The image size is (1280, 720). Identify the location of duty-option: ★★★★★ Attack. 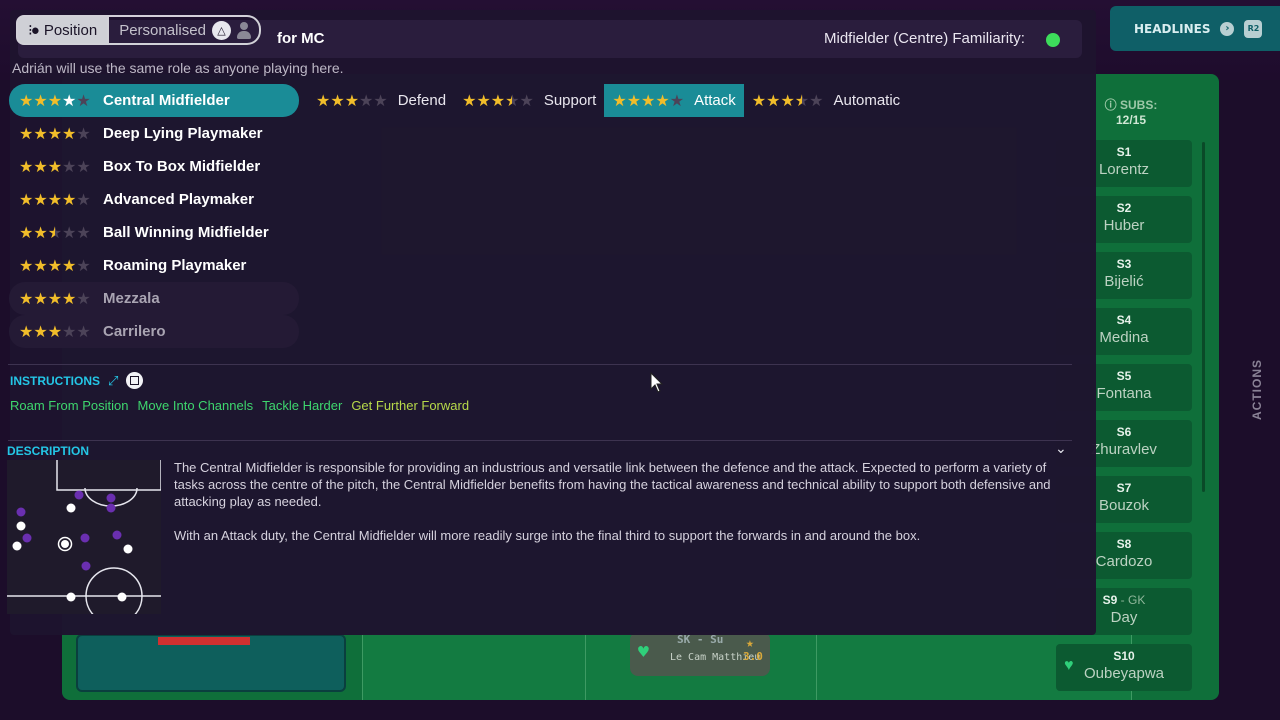
(674, 100).